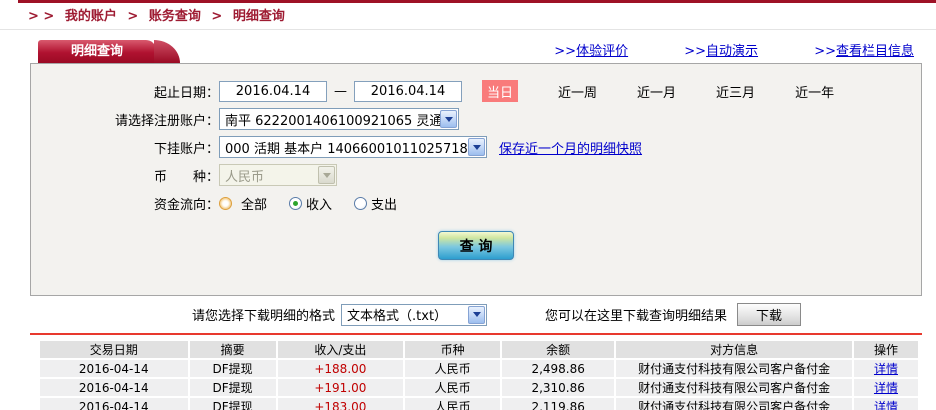 Image resolution: width=936 pixels, height=410 pixels. I want to click on flow-option-all: 全部, so click(243, 203).